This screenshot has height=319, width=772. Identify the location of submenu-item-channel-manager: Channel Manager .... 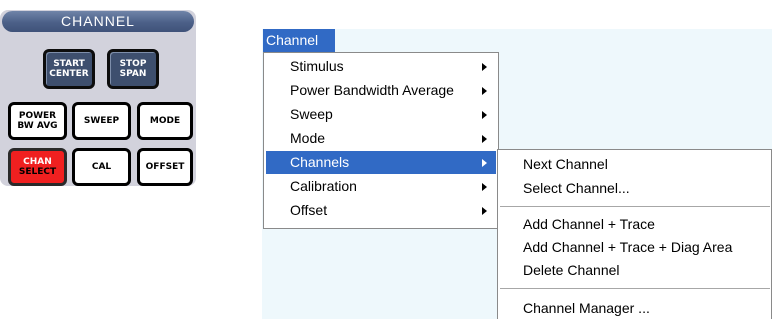
(635, 308).